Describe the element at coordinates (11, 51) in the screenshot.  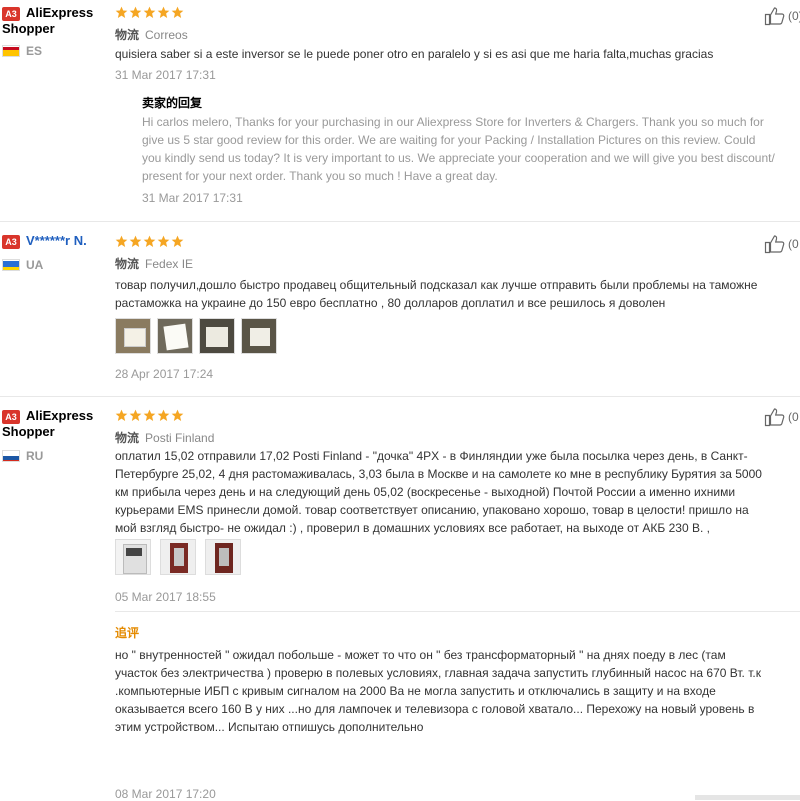
I see `flag-es-icon` at that location.